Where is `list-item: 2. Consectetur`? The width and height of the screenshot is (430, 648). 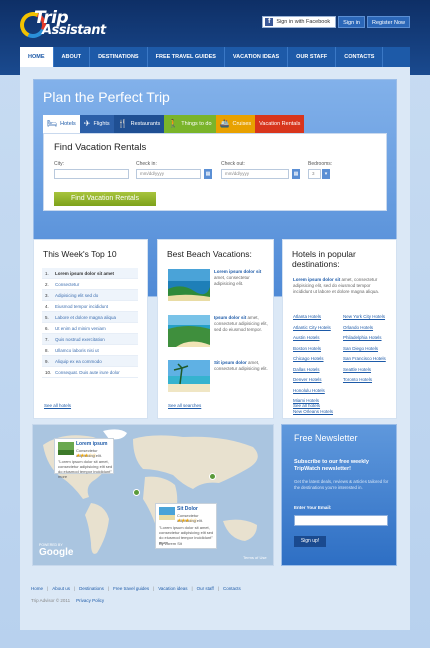 list-item: 2. Consectetur is located at coordinates (90, 284).